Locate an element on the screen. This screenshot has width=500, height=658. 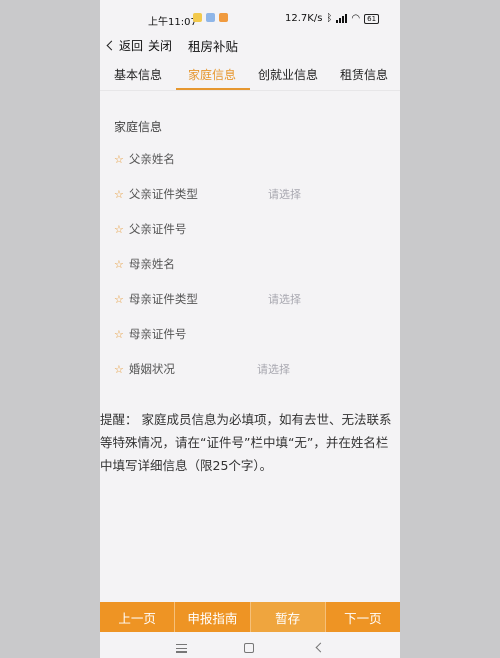
save-draft-button: 暂存 is located at coordinates (288, 617).